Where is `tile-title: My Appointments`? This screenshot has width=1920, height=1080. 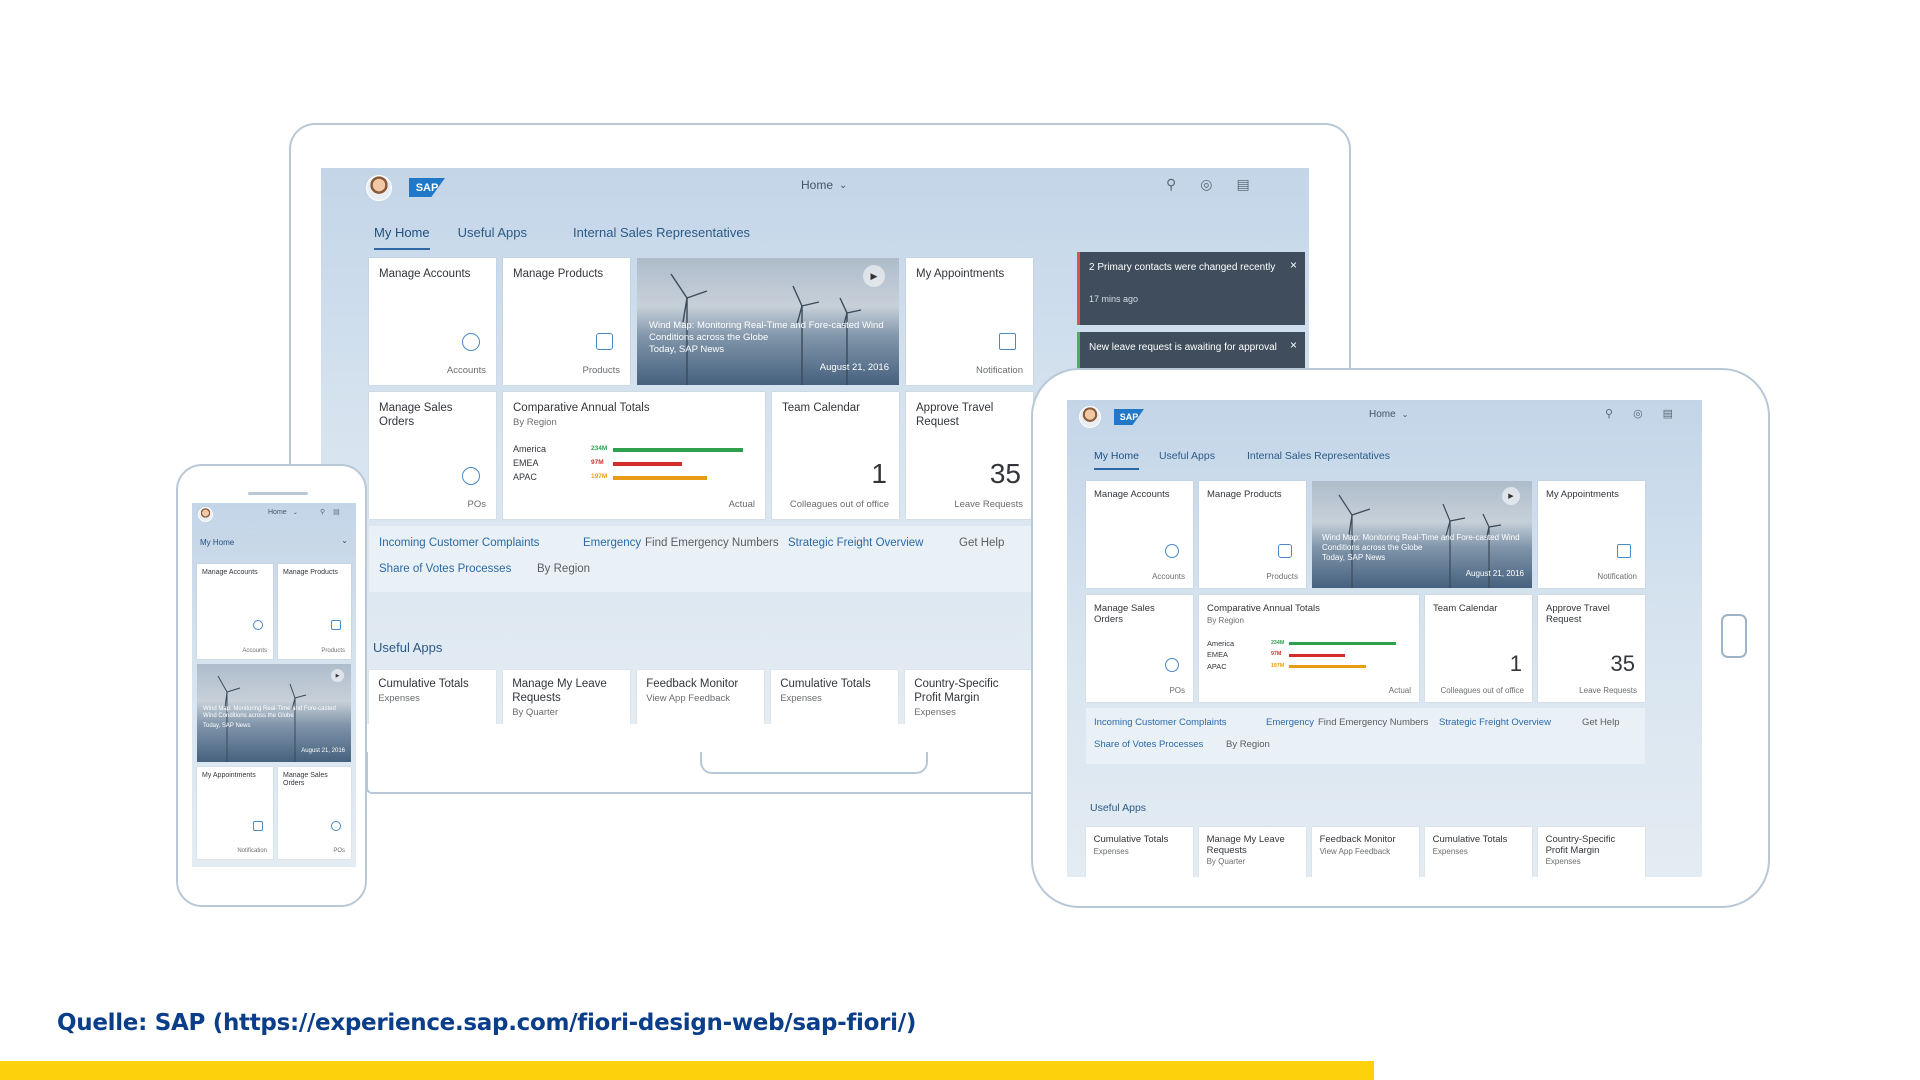
tile-title: My Appointments is located at coordinates (1582, 494).